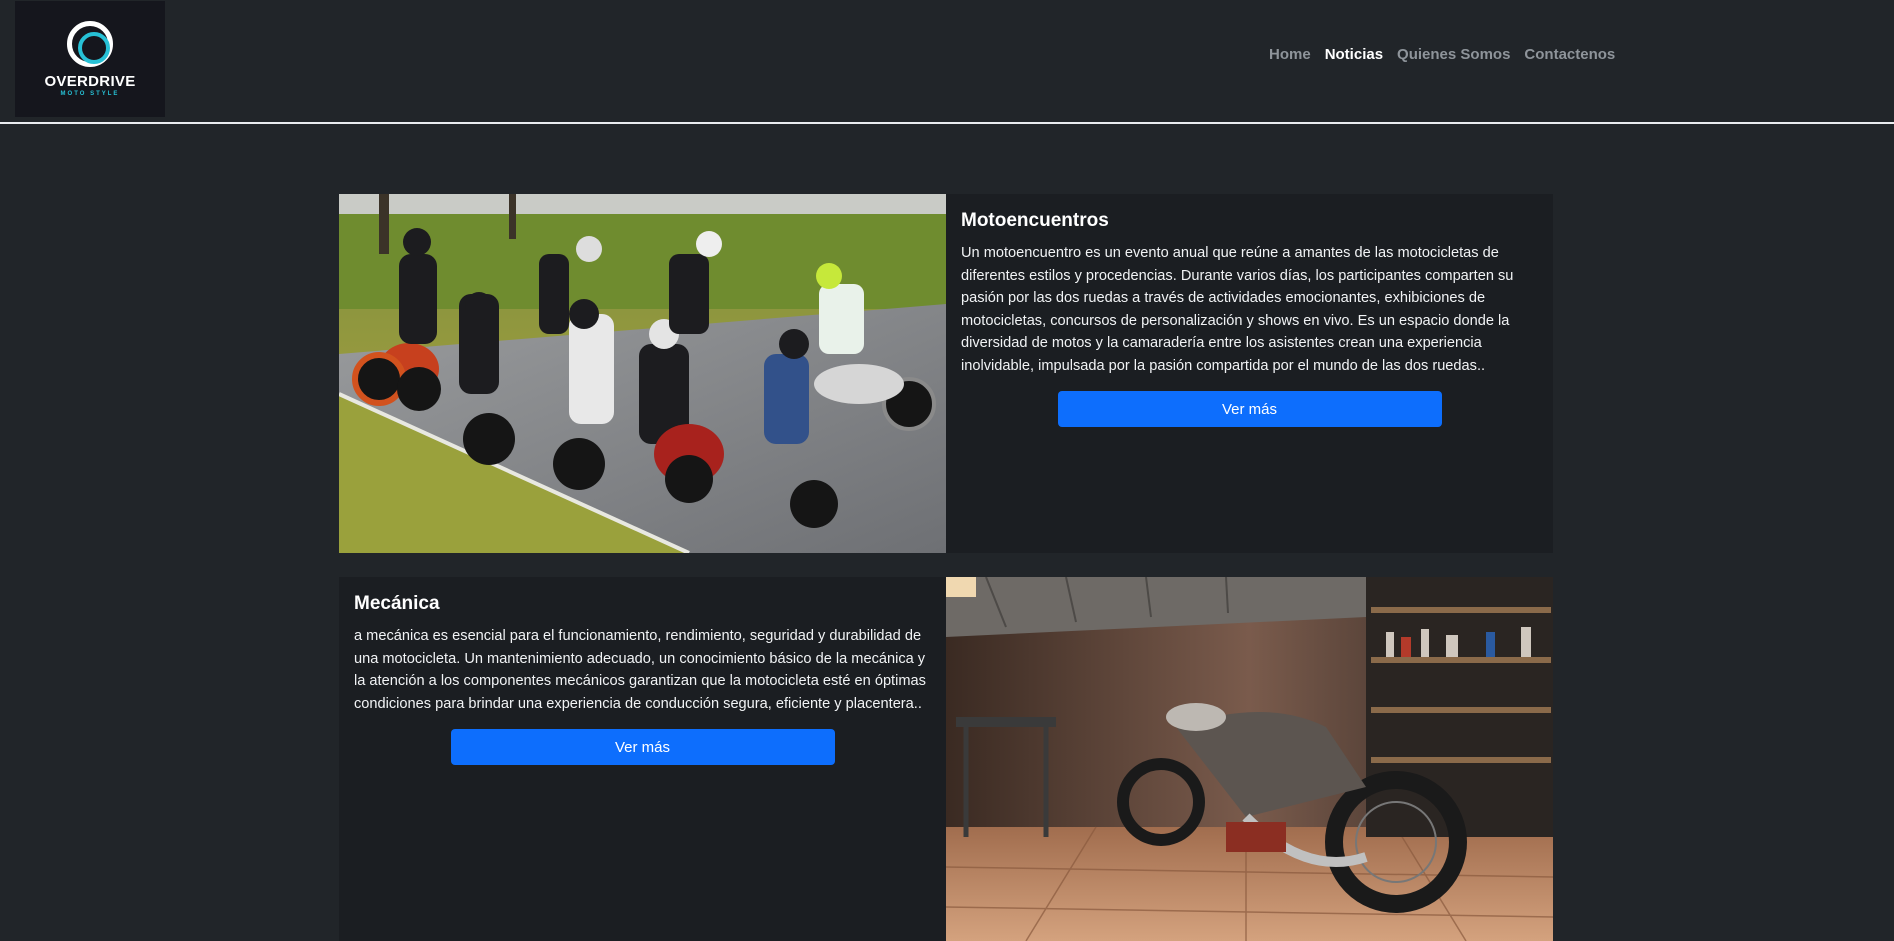 This screenshot has height=941, width=1894. I want to click on nav-link-quienes-somos: Quienes Somos, so click(1453, 54).